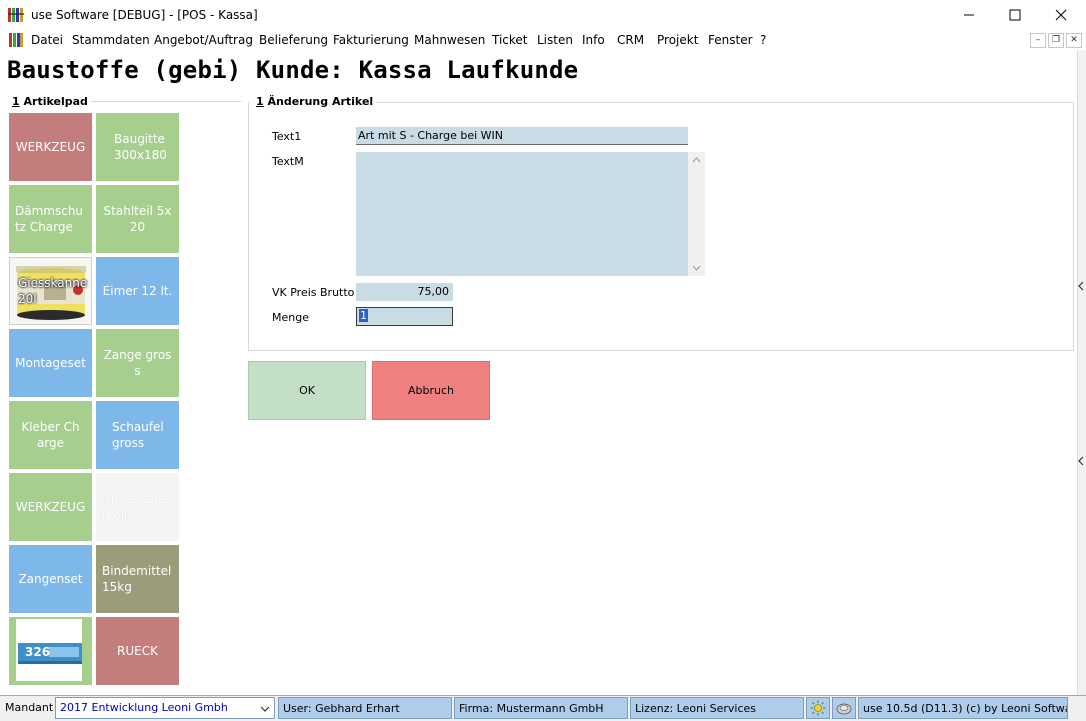 This screenshot has width=1086, height=721. I want to click on app-menu-icon, so click(16, 40).